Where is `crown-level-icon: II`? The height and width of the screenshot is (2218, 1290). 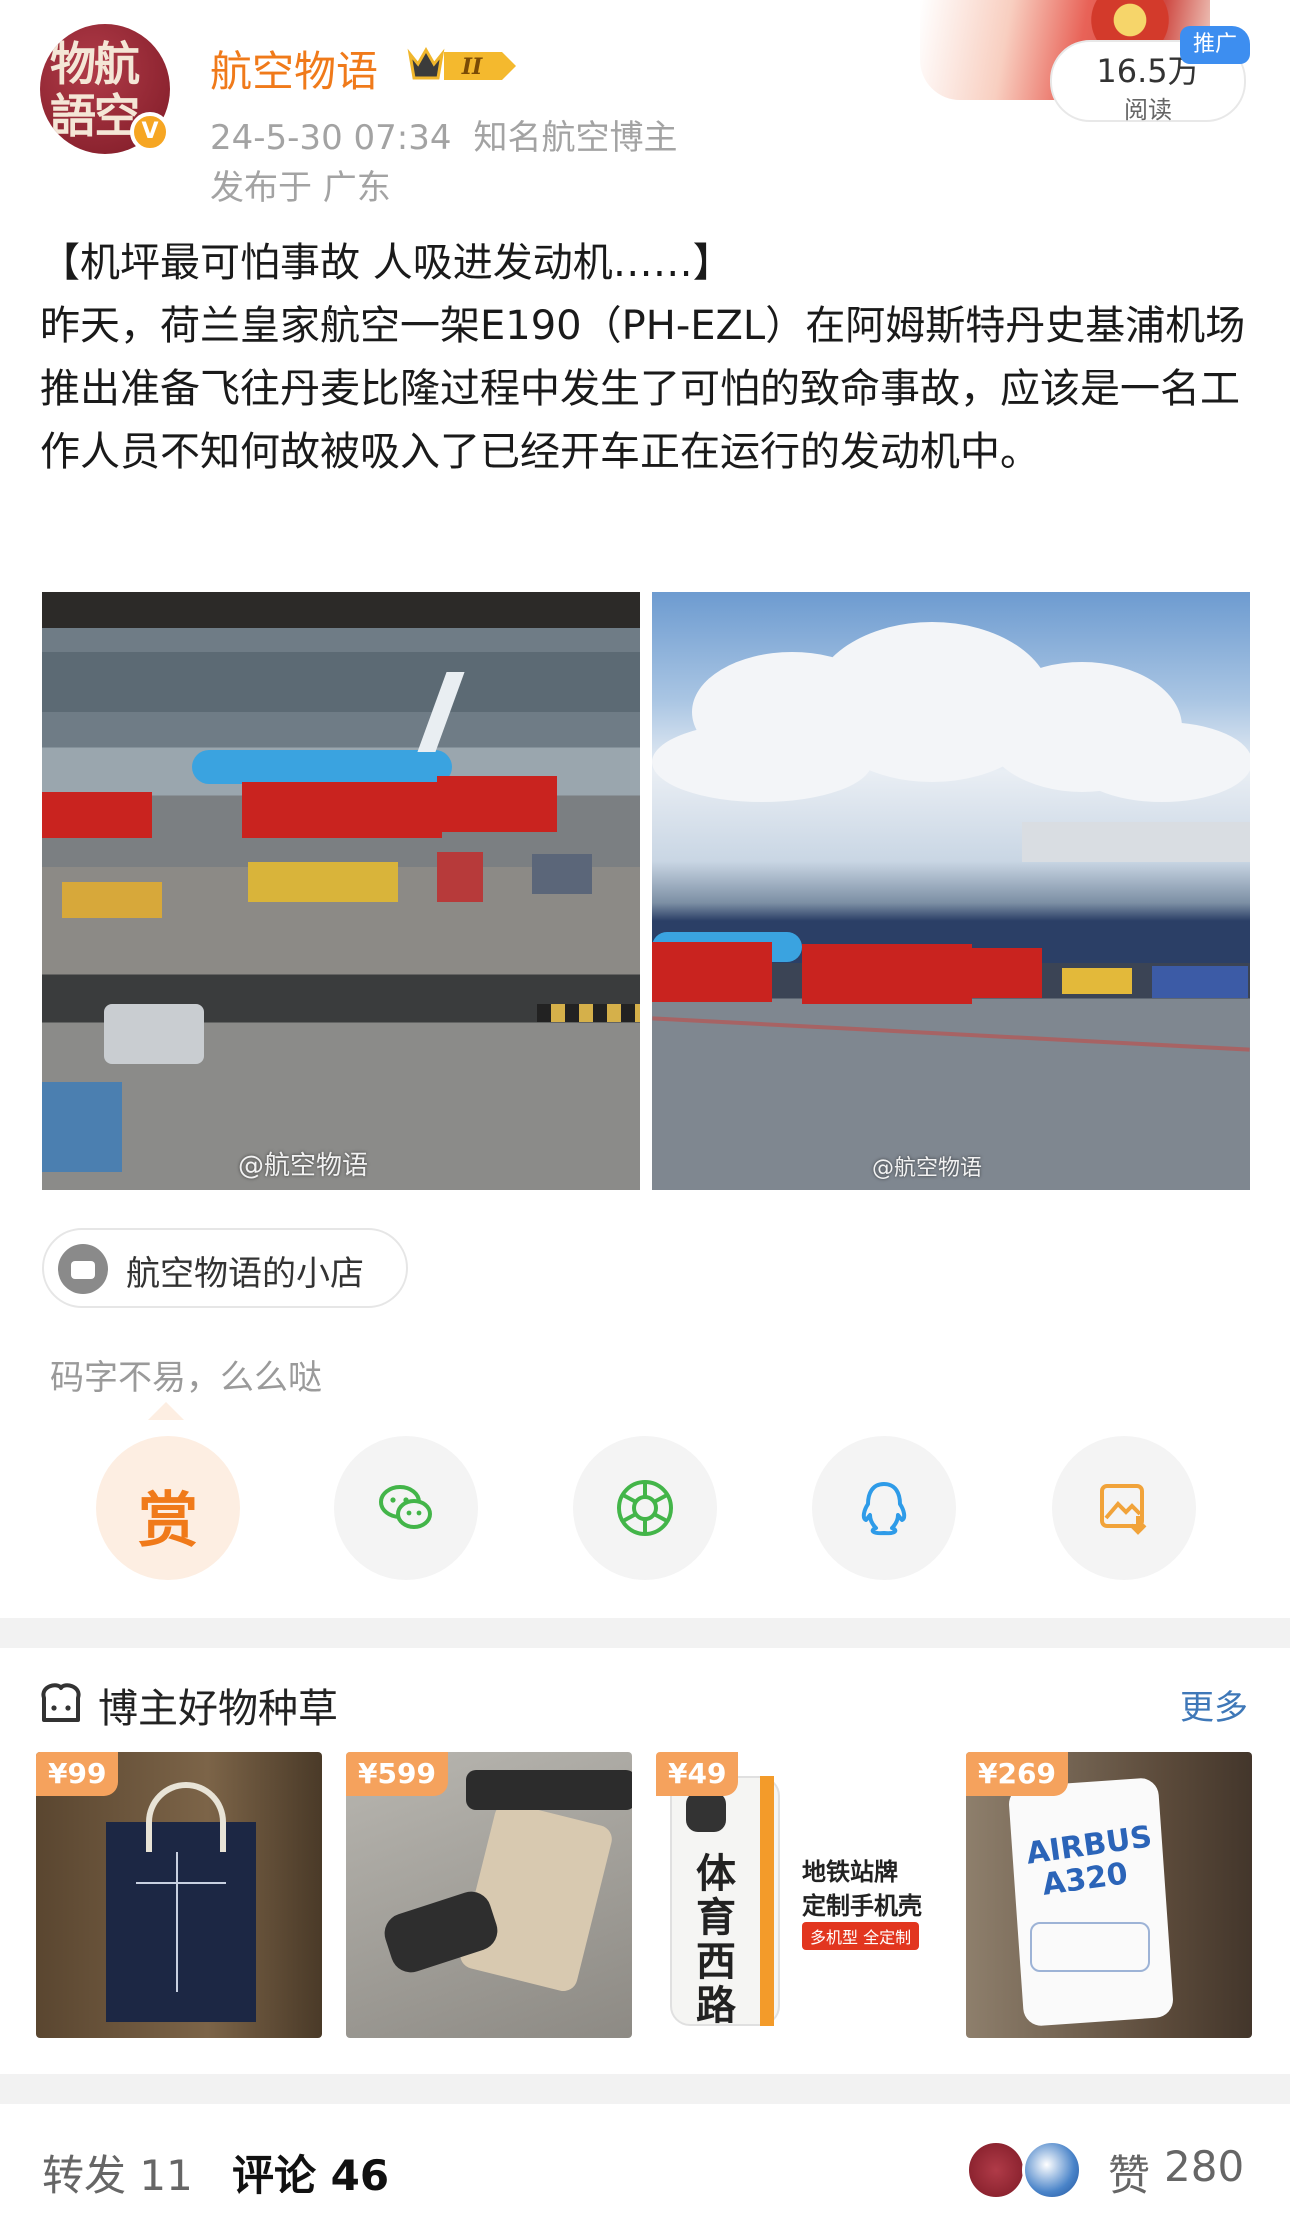 crown-level-icon: II is located at coordinates (461, 63).